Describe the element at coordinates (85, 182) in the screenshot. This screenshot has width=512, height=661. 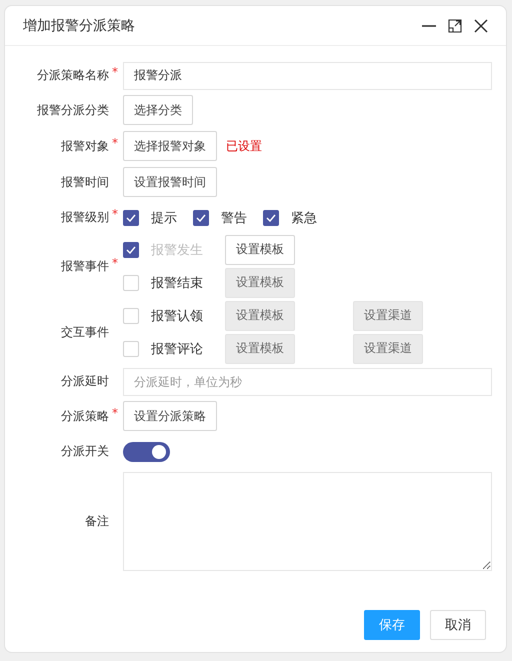
I see `field-label: 报警时间` at that location.